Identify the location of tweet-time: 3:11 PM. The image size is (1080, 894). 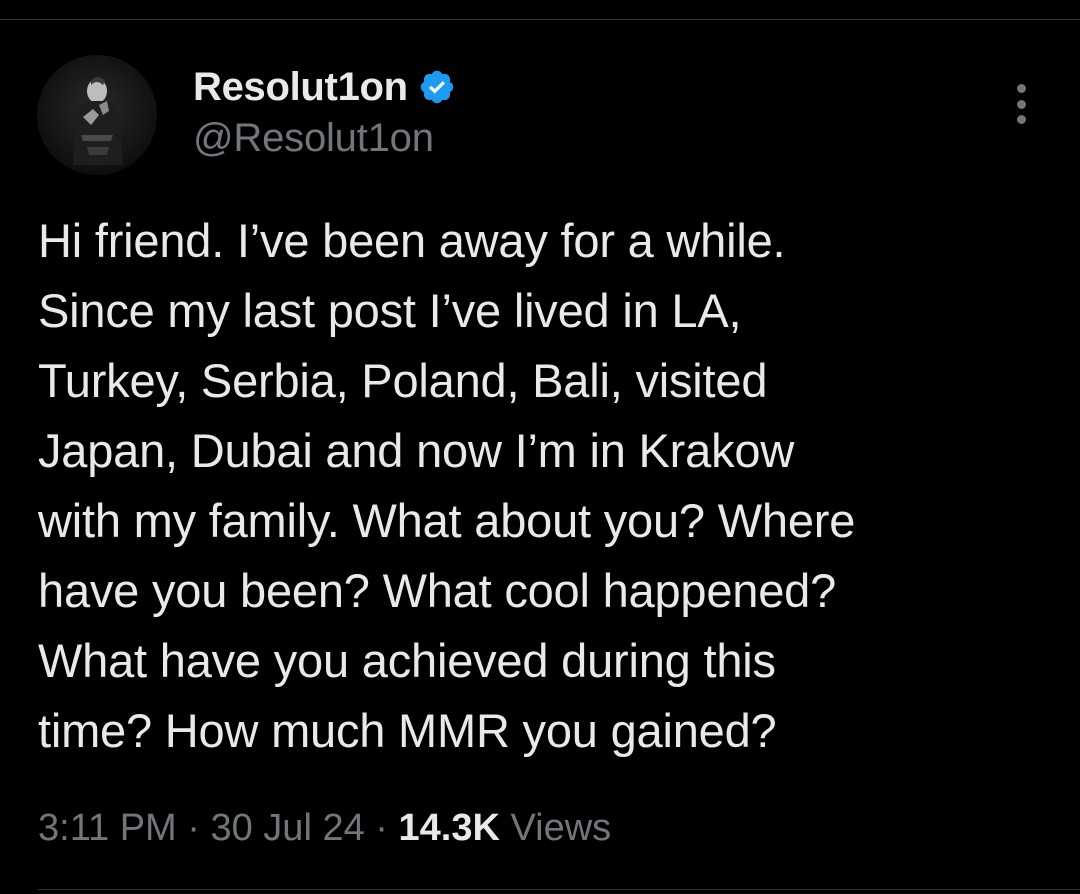
(107, 828).